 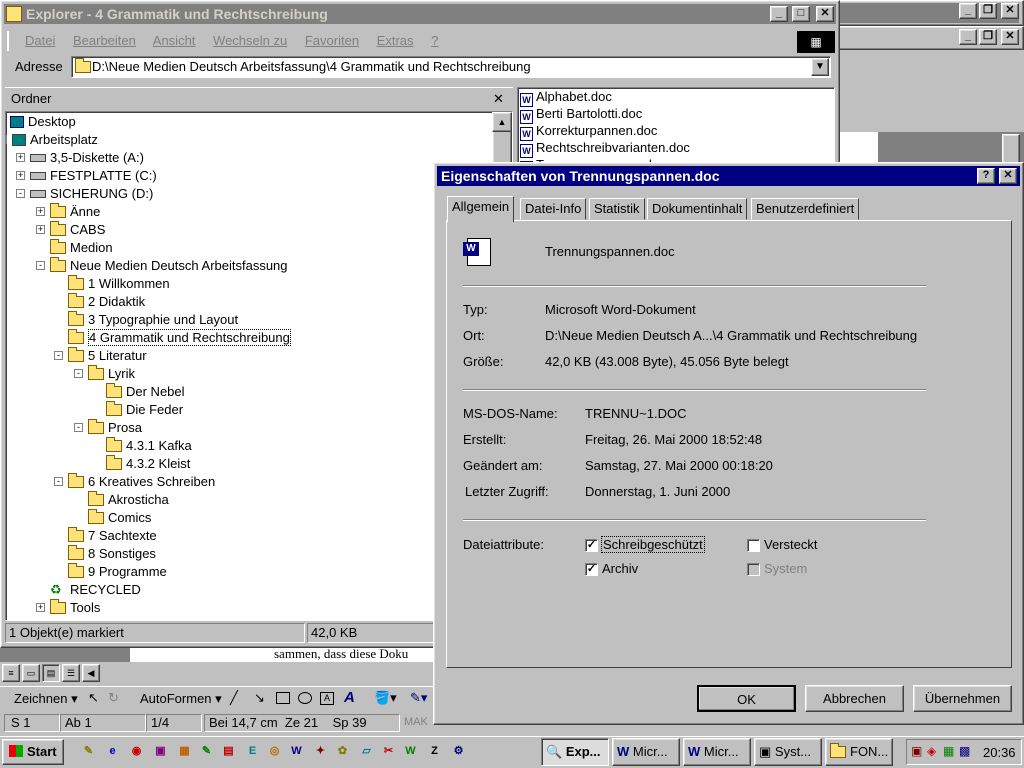 What do you see at coordinates (169, 266) in the screenshot?
I see `tree-item: Neue Medien Deutsch Arbeitsfassung` at bounding box center [169, 266].